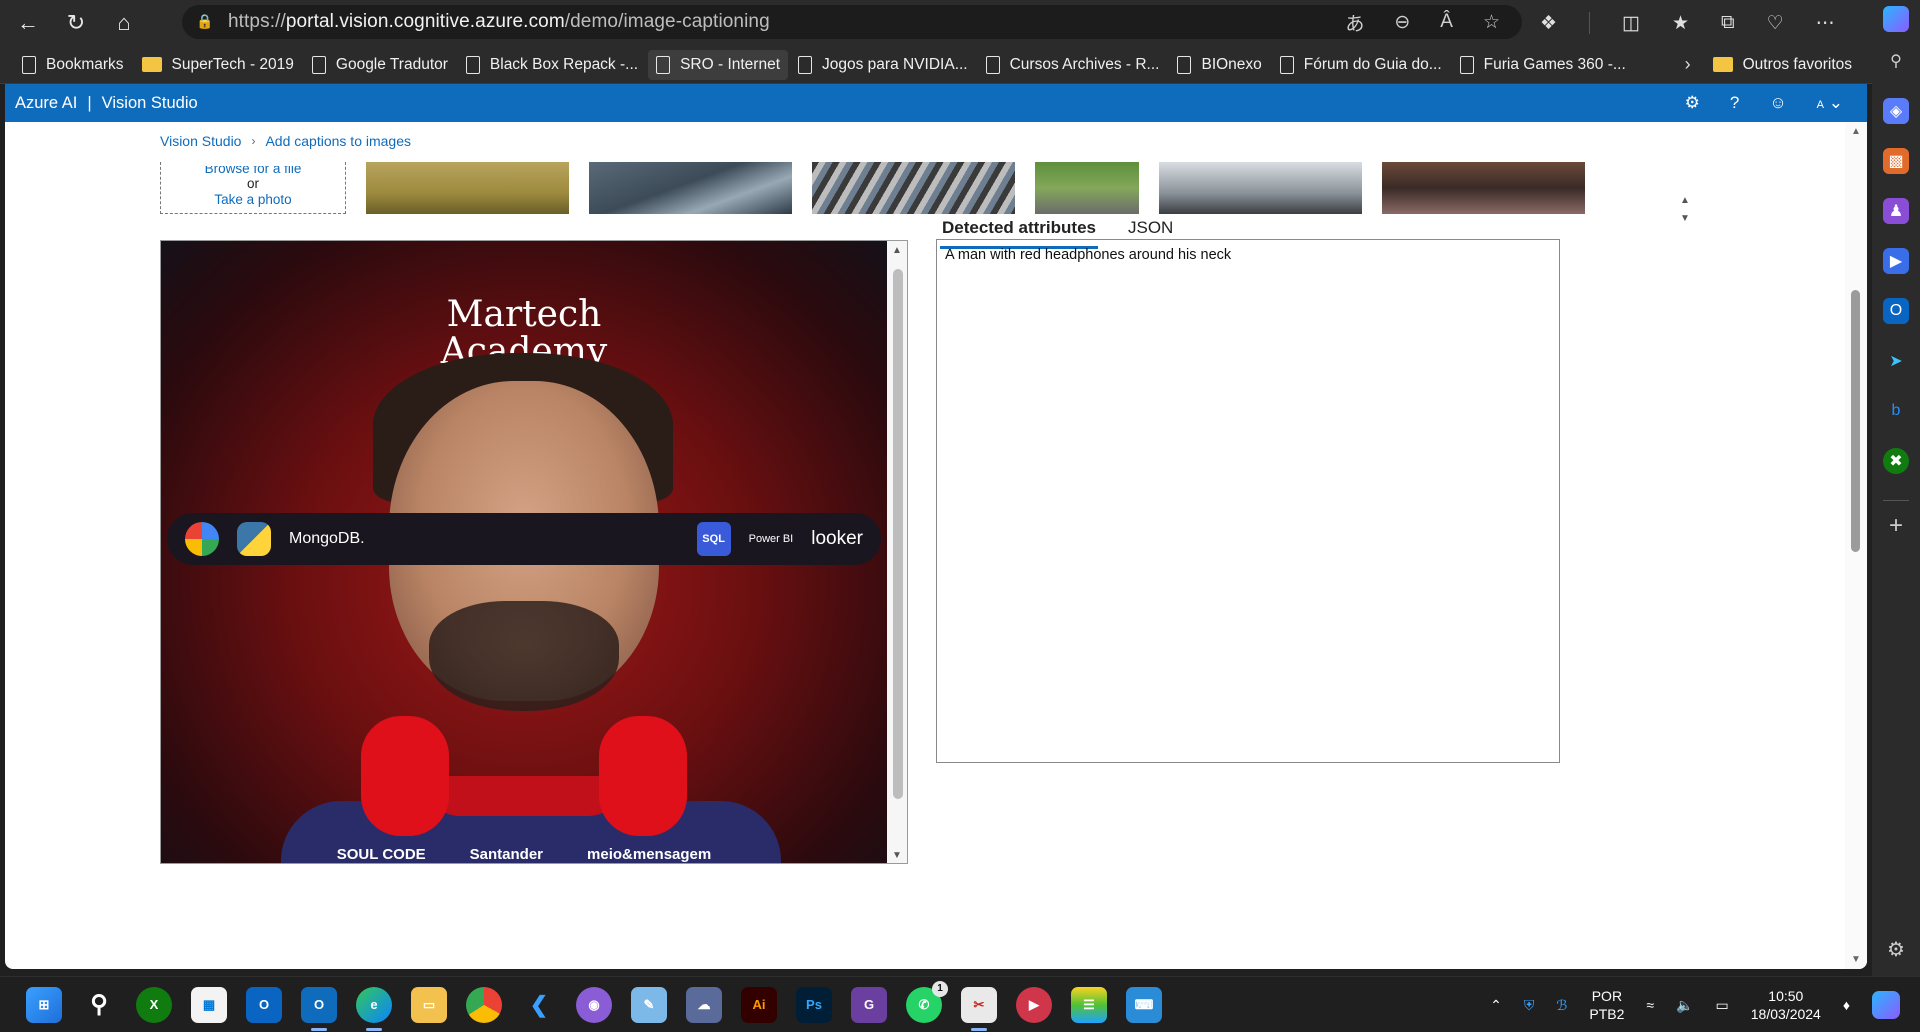  I want to click on favorites-icon: ★, so click(1680, 23).